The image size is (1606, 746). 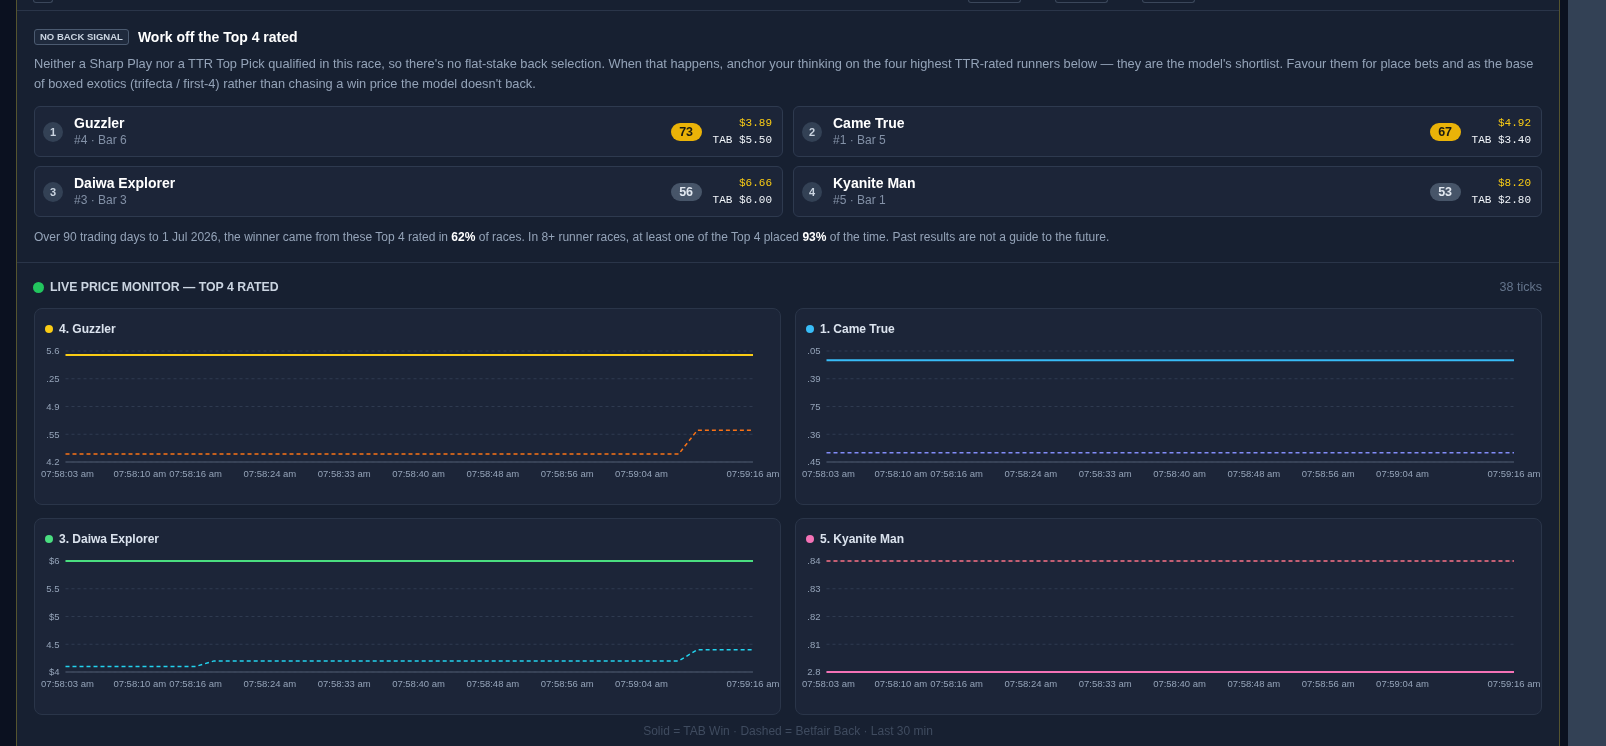 What do you see at coordinates (53, 589) in the screenshot?
I see `y-axis-label: 5.5` at bounding box center [53, 589].